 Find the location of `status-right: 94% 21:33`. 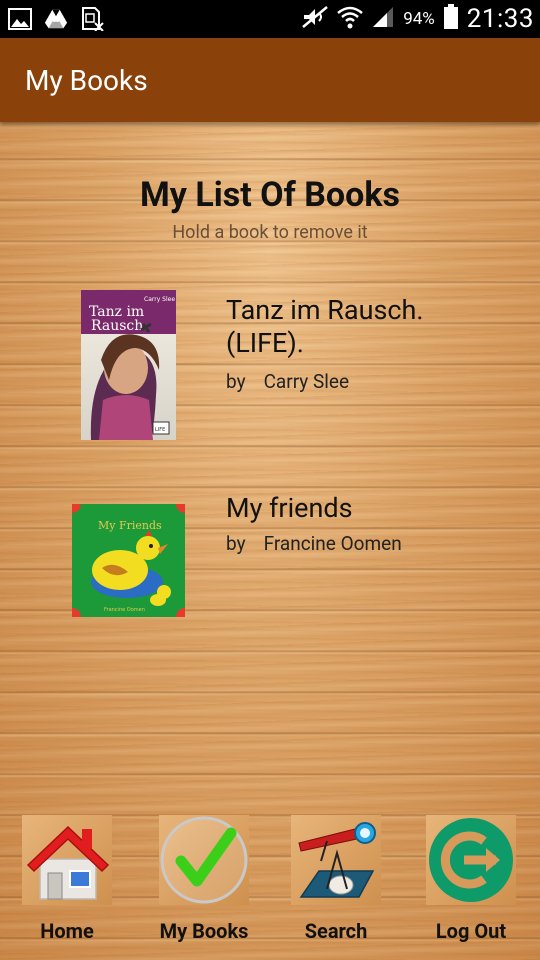

status-right: 94% 21:33 is located at coordinates (417, 19).